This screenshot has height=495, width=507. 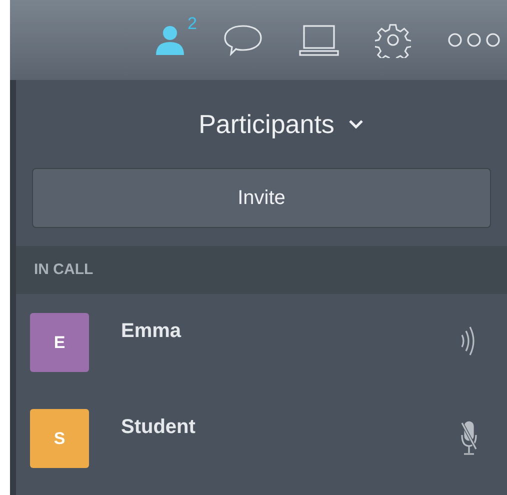 I want to click on participants-dropdown: Participants, so click(x=281, y=124).